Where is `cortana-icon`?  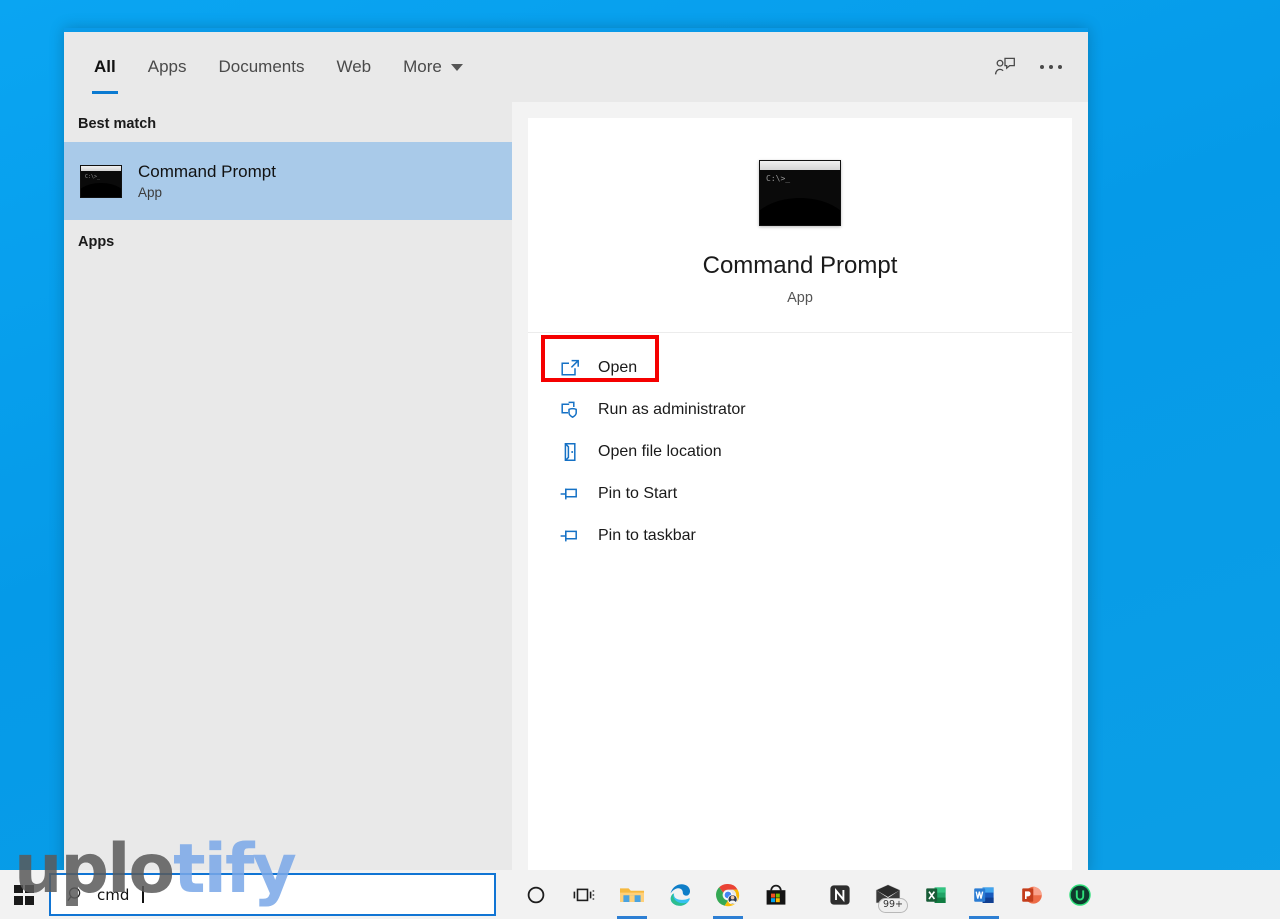 cortana-icon is located at coordinates (536, 894).